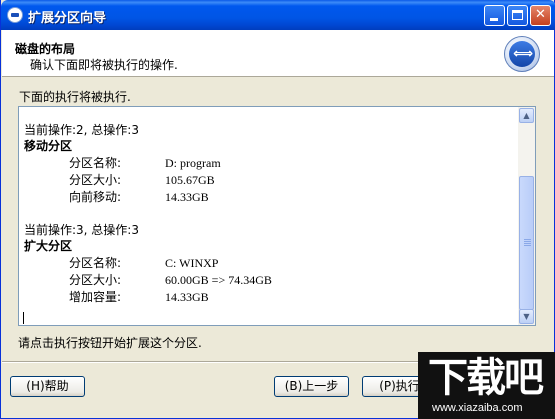 This screenshot has width=555, height=419. Describe the element at coordinates (47, 386) in the screenshot. I see `help-button: (H)帮助` at that location.